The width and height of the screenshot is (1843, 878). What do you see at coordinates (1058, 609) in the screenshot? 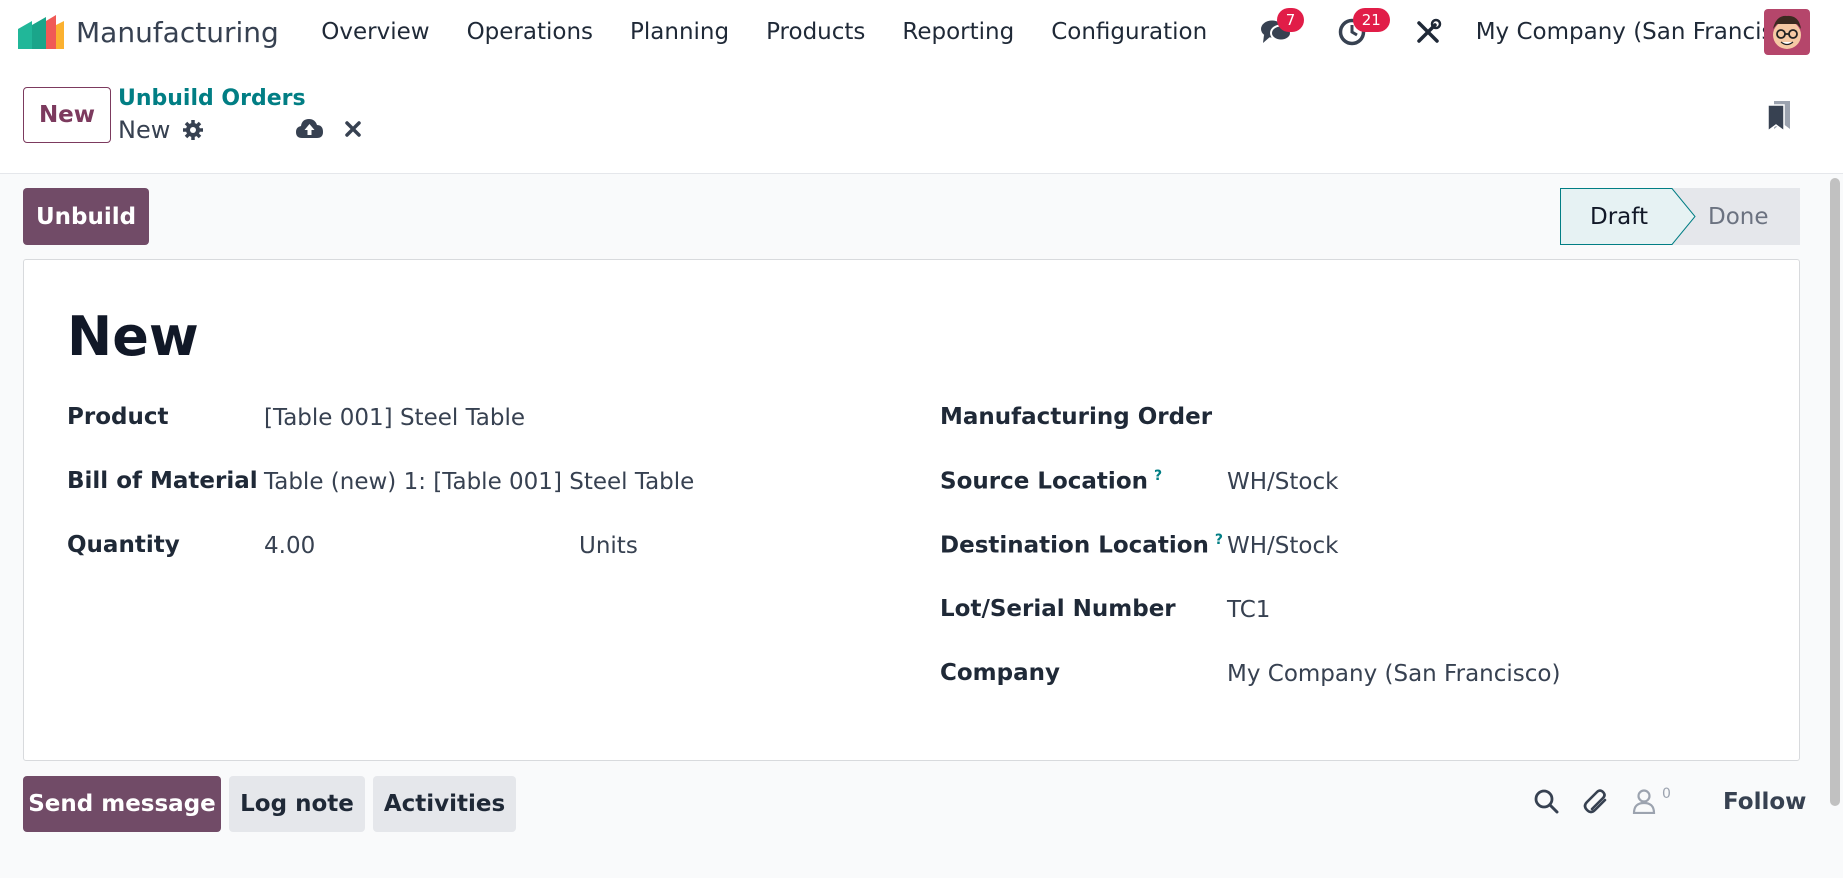
I see `lot-serial-label: Lot/Serial Number` at bounding box center [1058, 609].